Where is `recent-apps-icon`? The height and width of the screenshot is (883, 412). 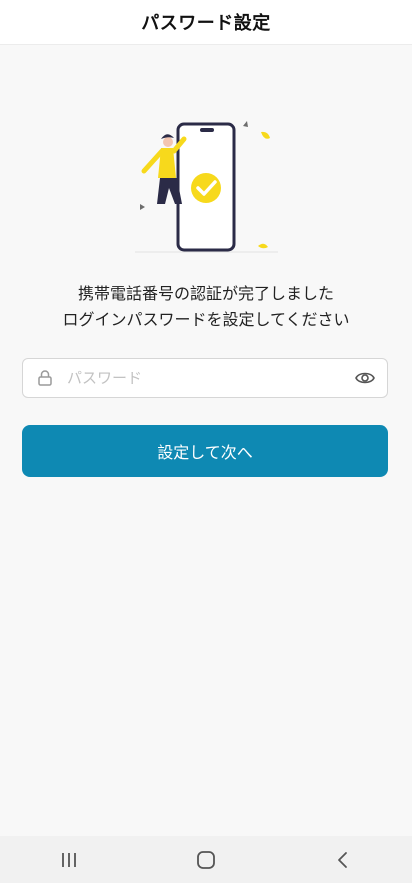 recent-apps-icon is located at coordinates (69, 860).